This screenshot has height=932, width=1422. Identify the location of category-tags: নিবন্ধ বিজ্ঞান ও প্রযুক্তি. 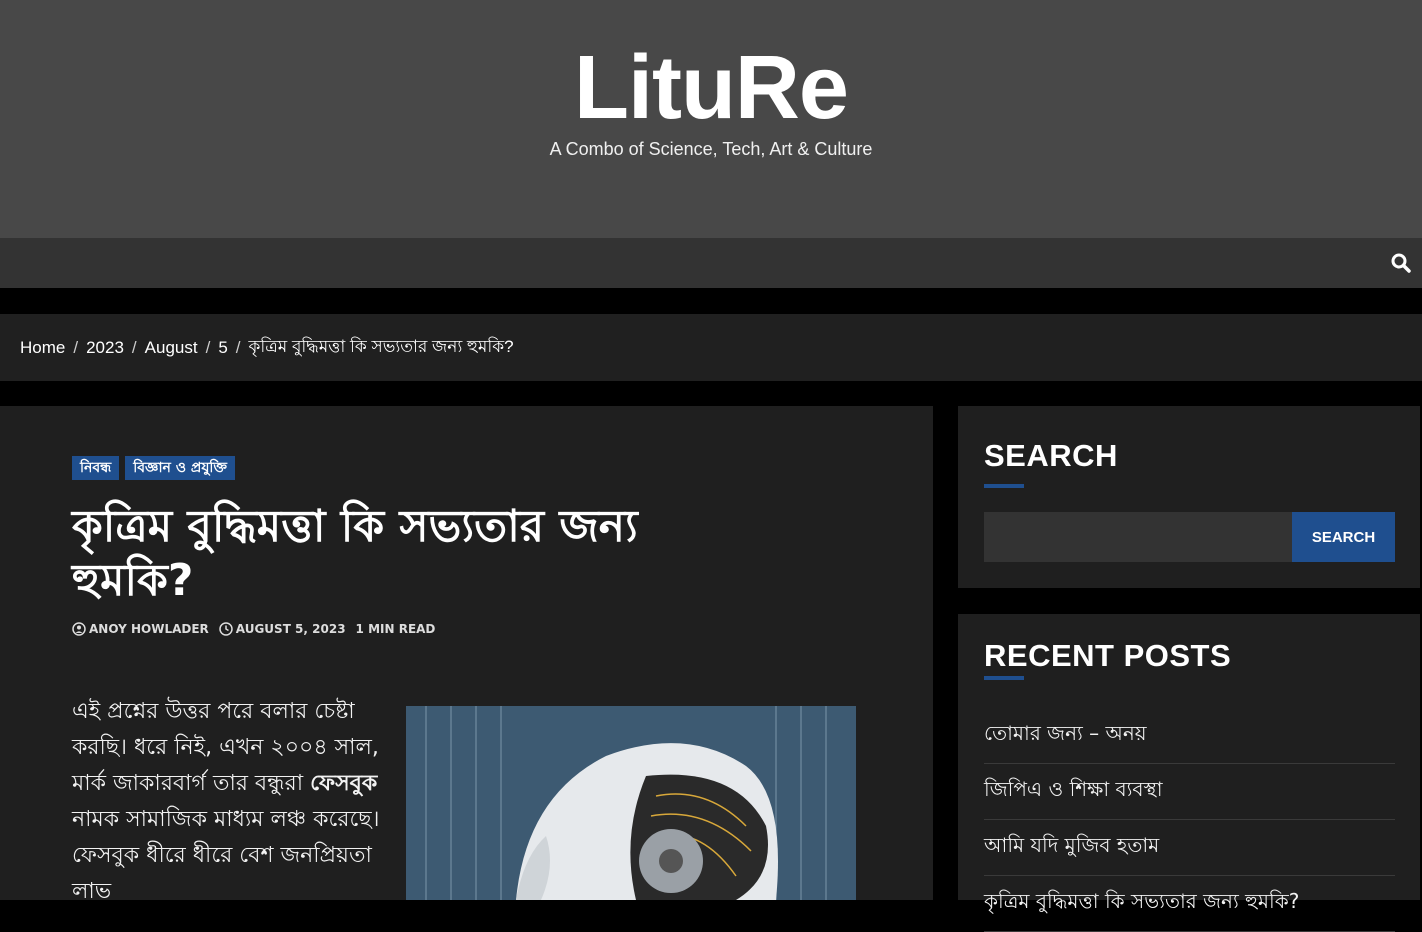
(154, 468).